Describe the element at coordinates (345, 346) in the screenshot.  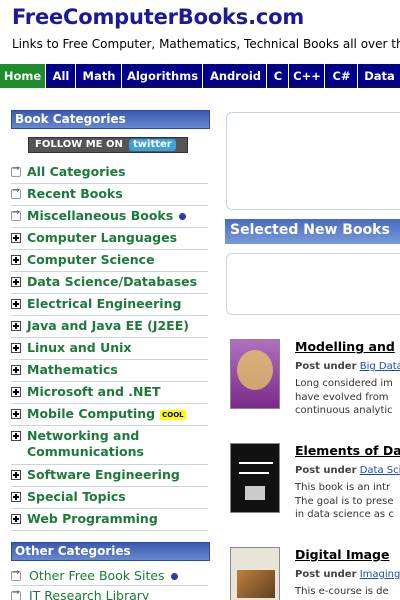
I see `book-title: Modelling and` at that location.